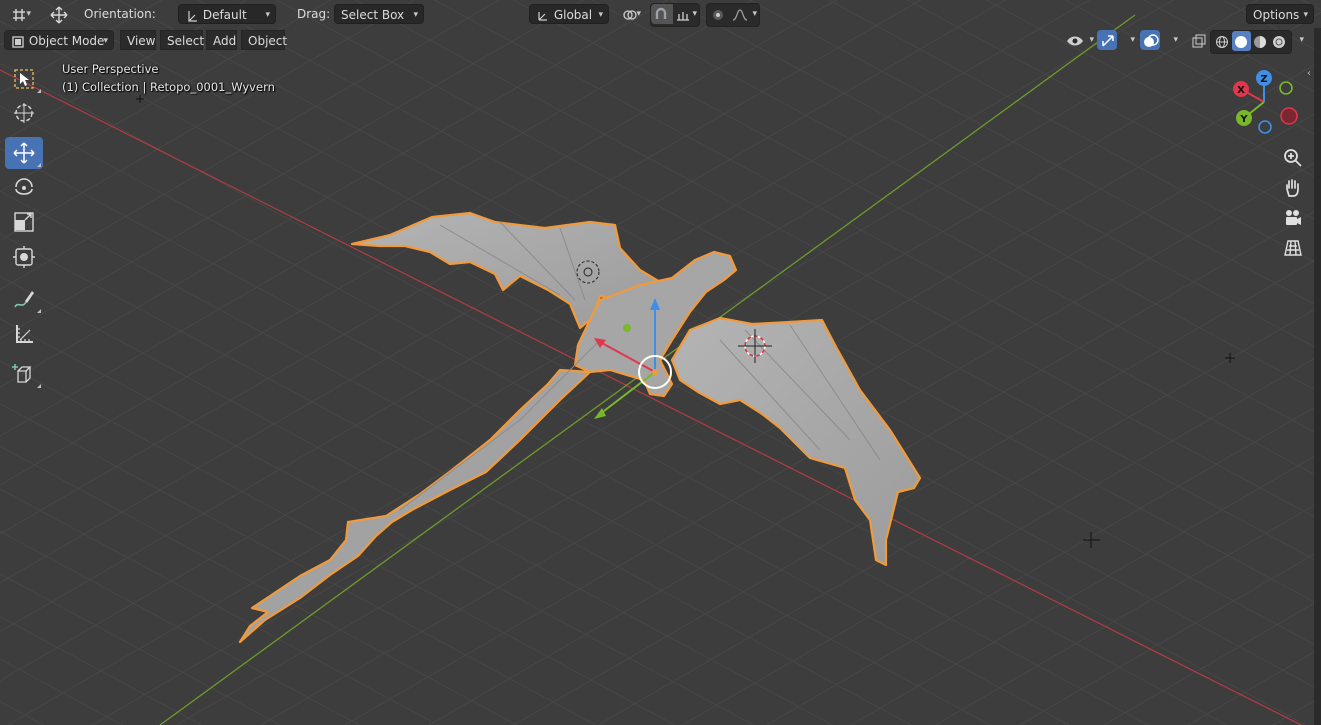  Describe the element at coordinates (110, 69) in the screenshot. I see `view-name: User Perspective` at that location.